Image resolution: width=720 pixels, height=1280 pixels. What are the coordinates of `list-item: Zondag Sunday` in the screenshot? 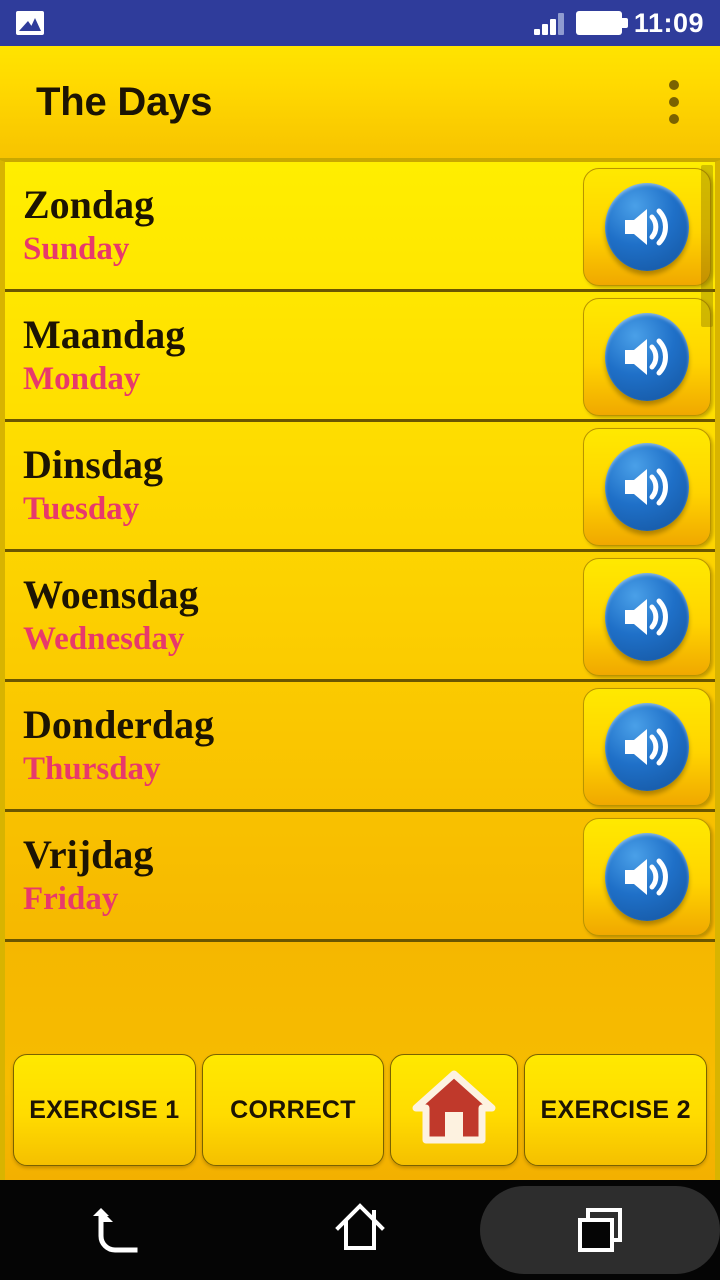 It's located at (360, 227).